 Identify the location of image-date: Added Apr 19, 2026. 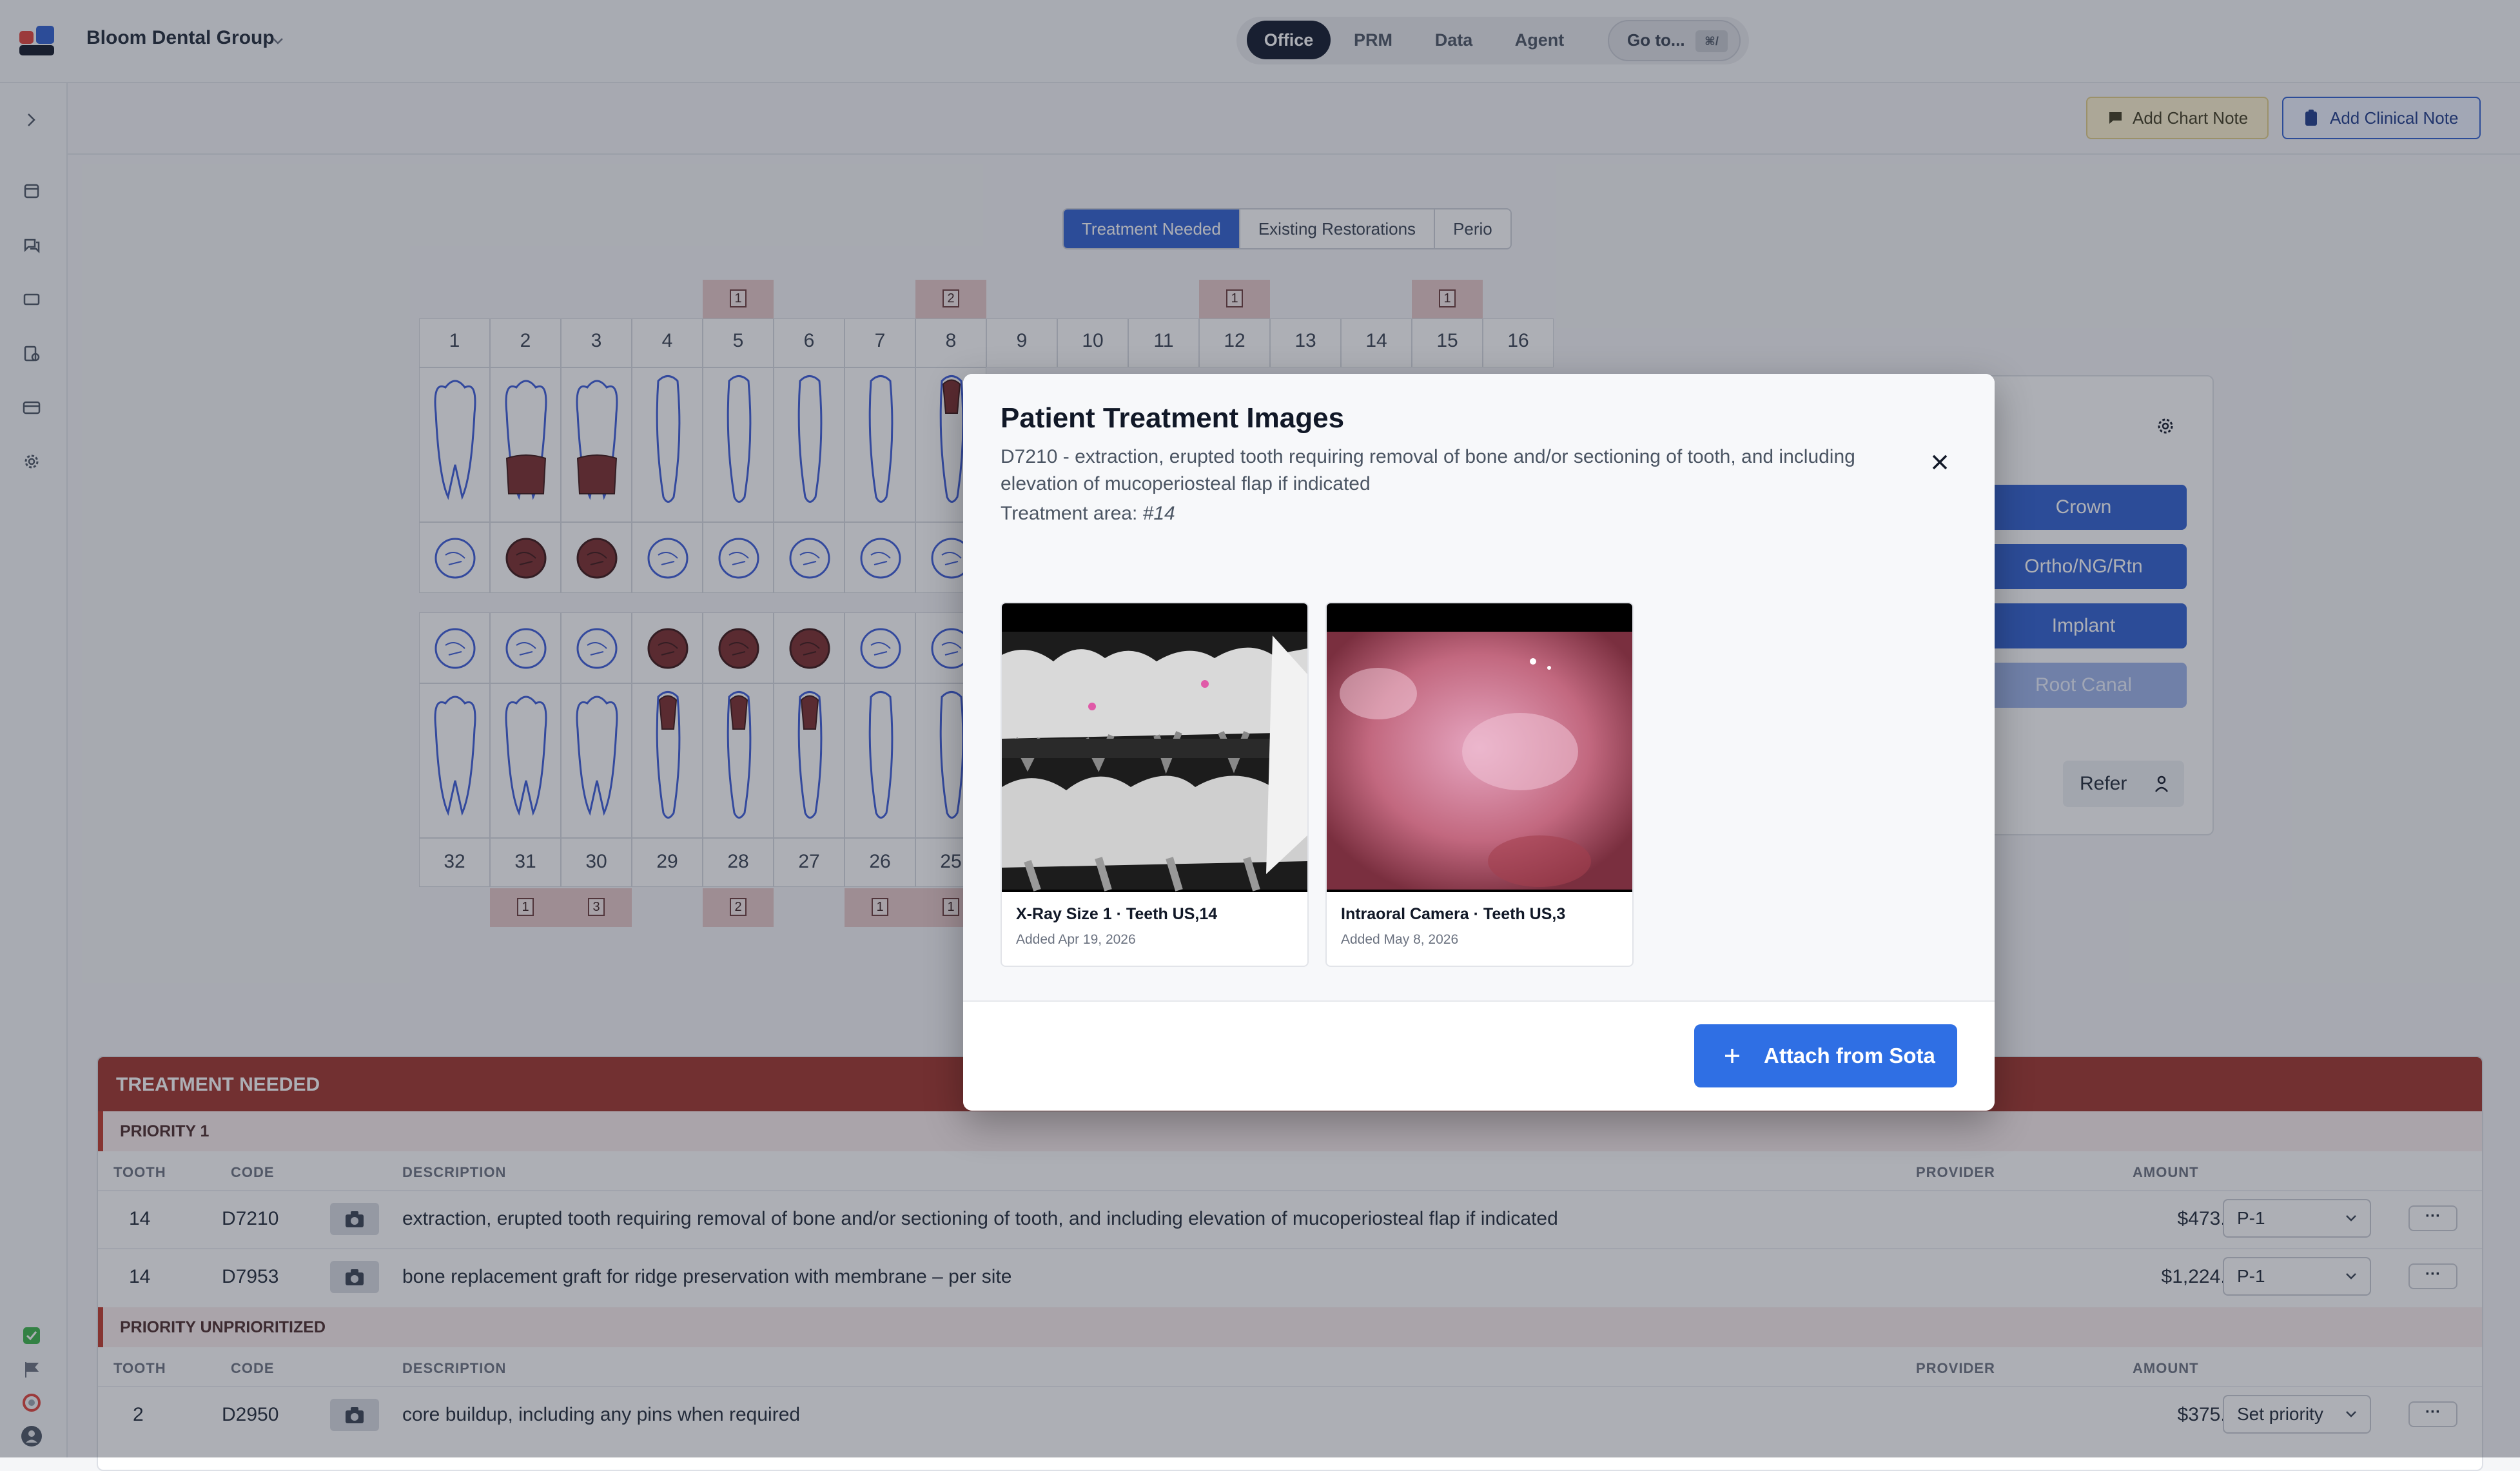
(1076, 939).